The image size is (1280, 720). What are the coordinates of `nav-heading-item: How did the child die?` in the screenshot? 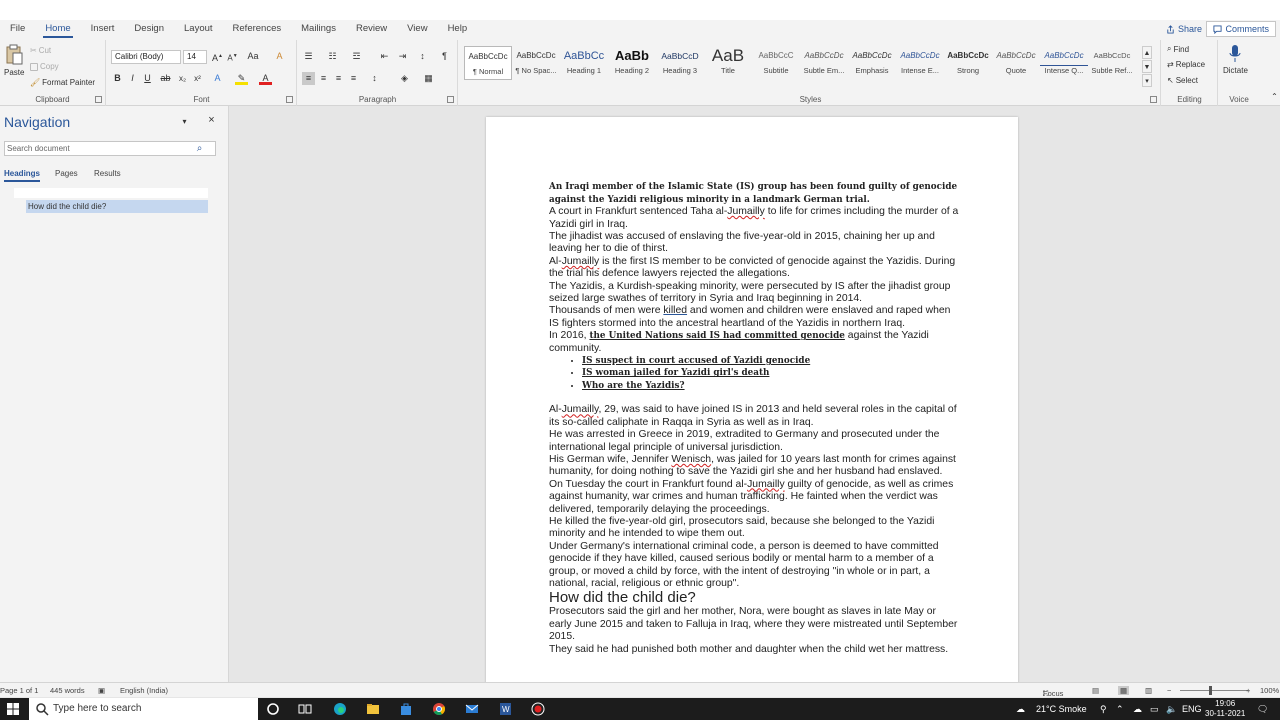 It's located at (117, 206).